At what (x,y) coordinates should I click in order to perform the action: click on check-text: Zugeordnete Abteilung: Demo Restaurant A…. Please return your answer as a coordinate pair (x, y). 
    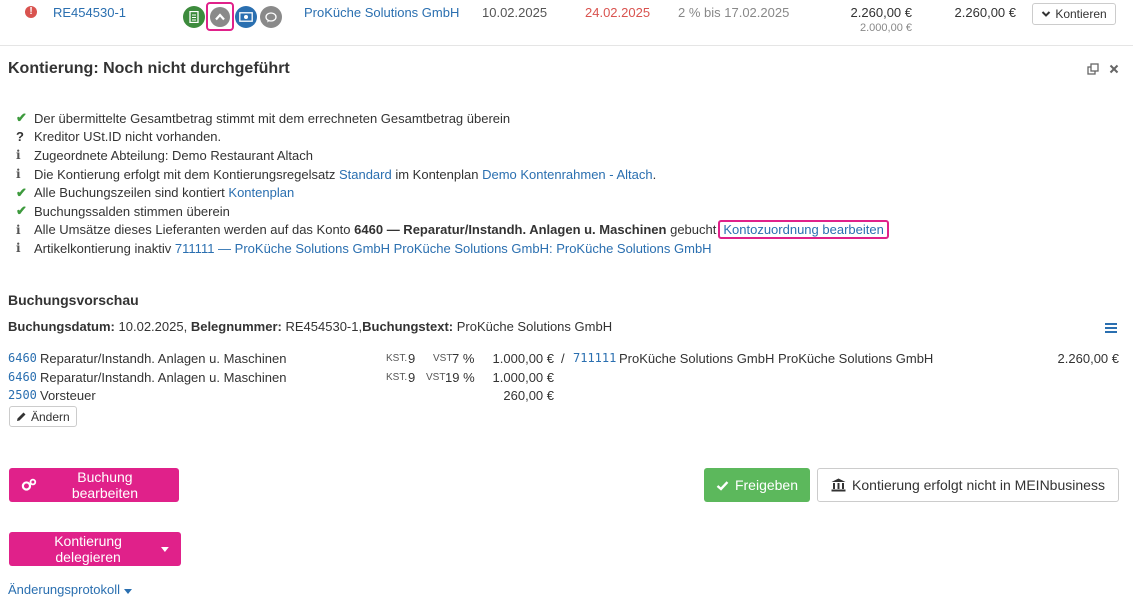
    Looking at the image, I should click on (173, 155).